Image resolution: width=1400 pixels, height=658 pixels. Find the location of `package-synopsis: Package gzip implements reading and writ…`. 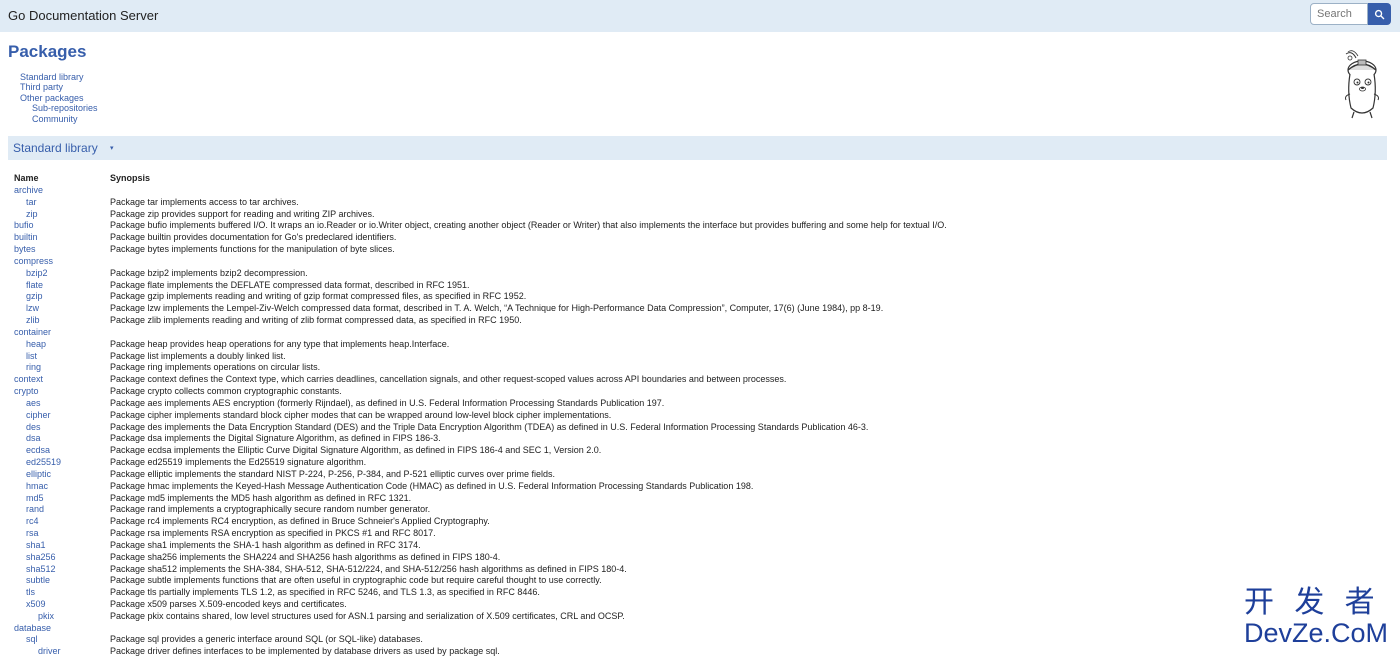

package-synopsis: Package gzip implements reading and writ… is located at coordinates (318, 296).